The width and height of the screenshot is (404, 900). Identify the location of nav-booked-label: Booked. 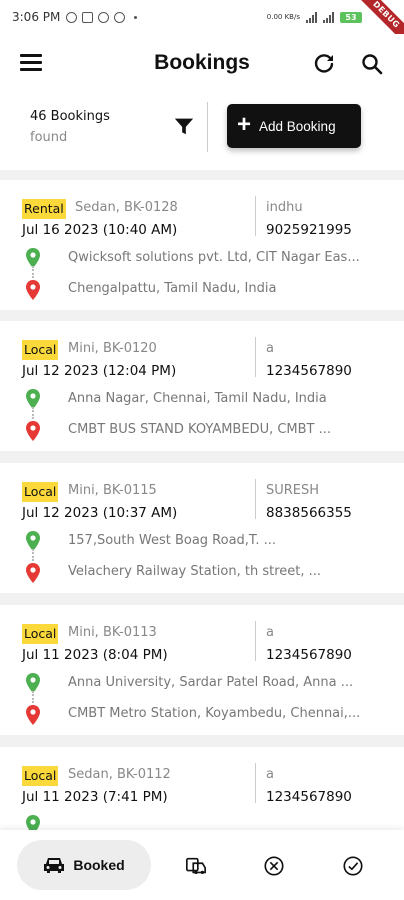
(99, 865).